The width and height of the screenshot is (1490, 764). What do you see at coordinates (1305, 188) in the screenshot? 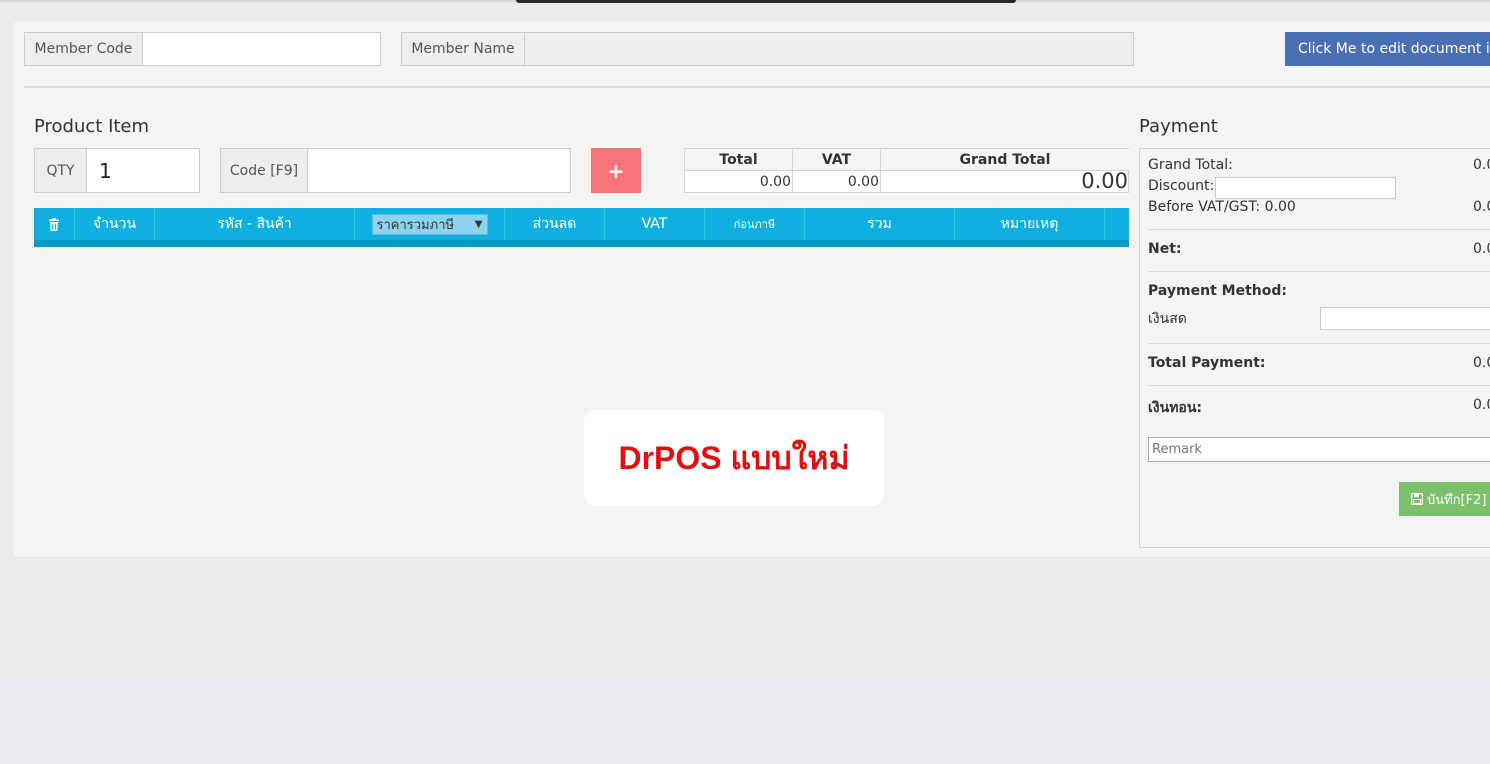
I see `discount-input` at bounding box center [1305, 188].